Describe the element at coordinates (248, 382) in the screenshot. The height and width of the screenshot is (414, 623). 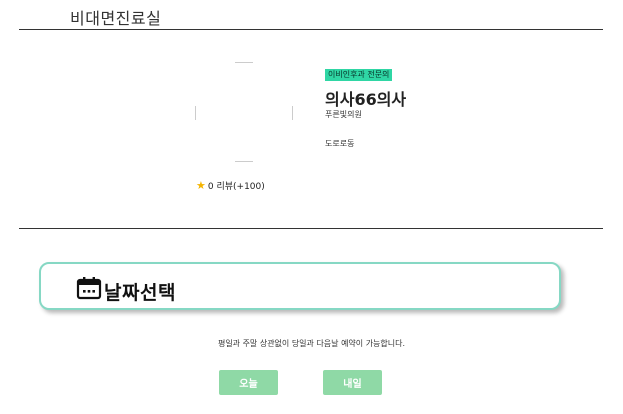
I see `today-button: 오늘` at that location.